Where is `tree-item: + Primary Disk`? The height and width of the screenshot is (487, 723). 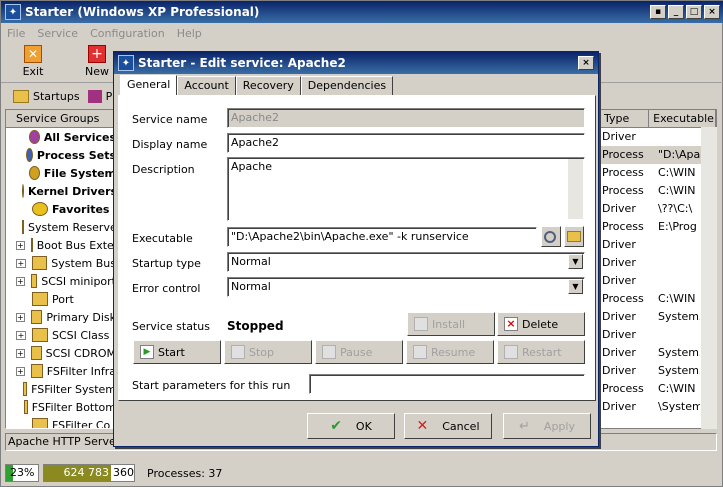 tree-item: + Primary Disk is located at coordinates (61, 317).